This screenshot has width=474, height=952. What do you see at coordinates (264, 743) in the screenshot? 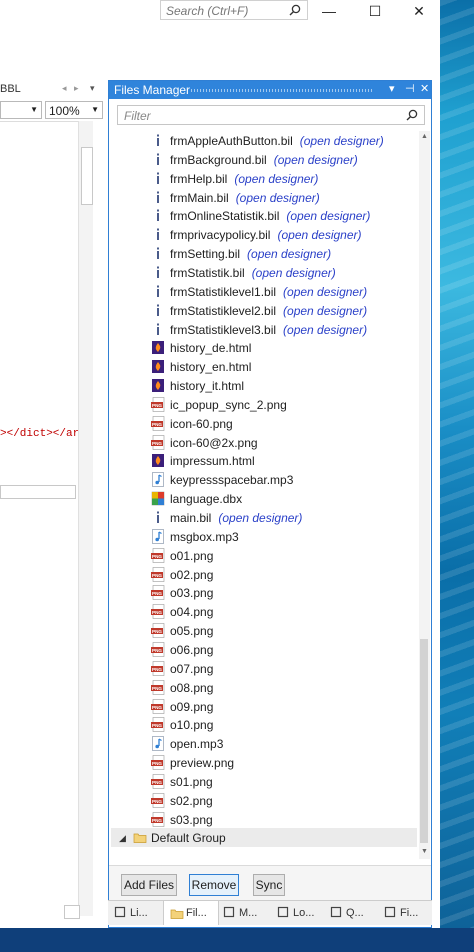
I see `tree-file-item: open.mp3` at bounding box center [264, 743].